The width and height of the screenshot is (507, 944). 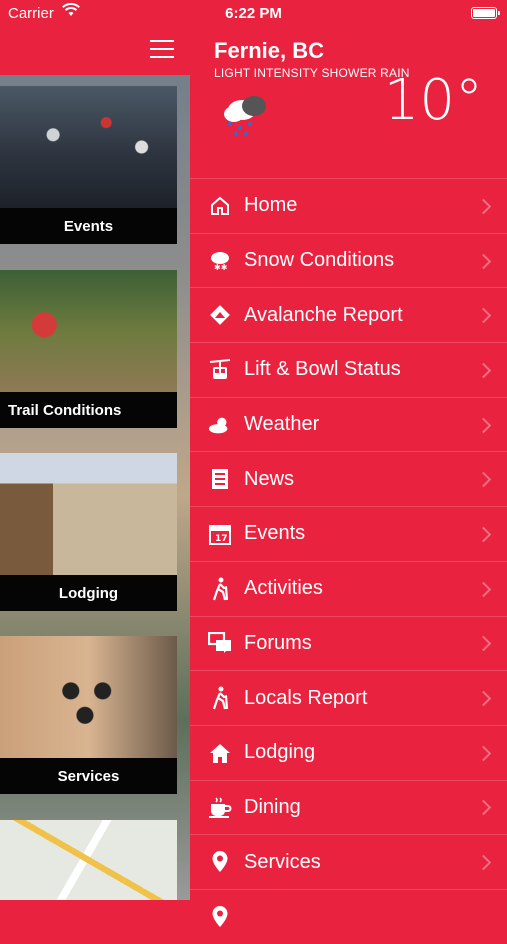 I want to click on menu-item-label: Forums, so click(x=278, y=642).